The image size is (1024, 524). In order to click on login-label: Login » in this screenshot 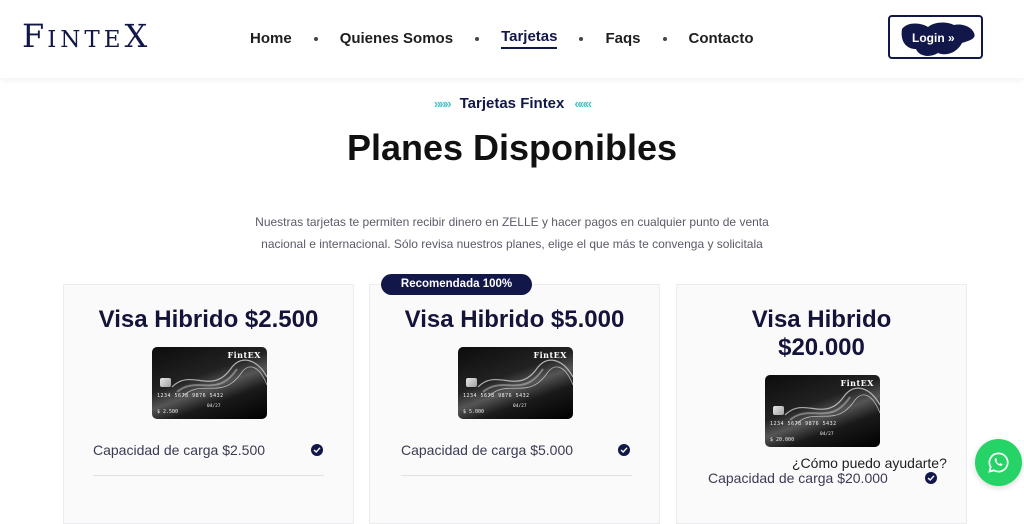, I will do `click(933, 38)`.